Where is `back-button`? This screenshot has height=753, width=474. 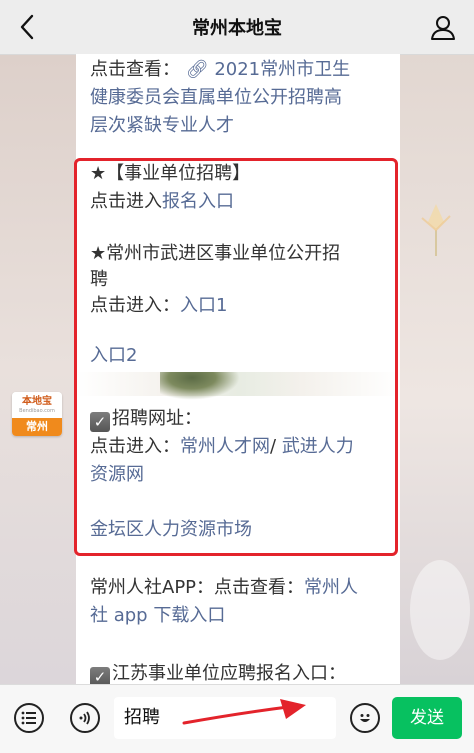 back-button is located at coordinates (27, 27).